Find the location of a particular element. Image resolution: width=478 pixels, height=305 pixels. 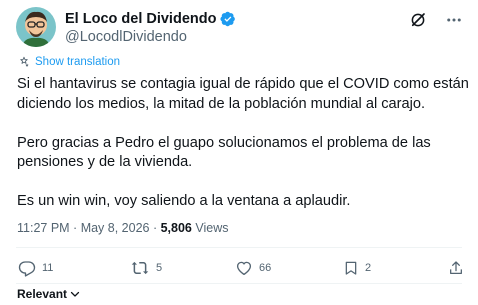

tweet-actions: 11 5 66 2 is located at coordinates (241, 270).